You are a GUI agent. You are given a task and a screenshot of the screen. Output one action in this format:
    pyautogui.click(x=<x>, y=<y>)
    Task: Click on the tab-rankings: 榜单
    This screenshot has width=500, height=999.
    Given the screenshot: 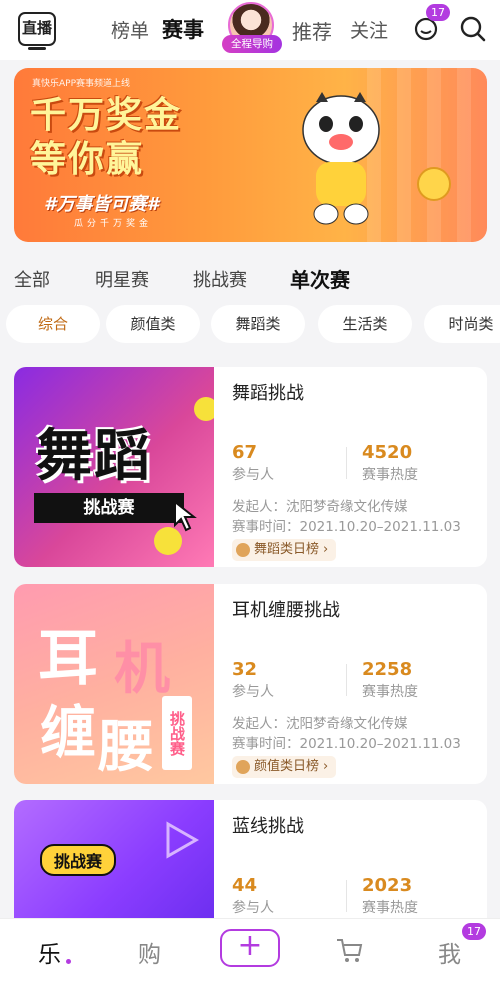 What is the action you would take?
    pyautogui.click(x=130, y=29)
    